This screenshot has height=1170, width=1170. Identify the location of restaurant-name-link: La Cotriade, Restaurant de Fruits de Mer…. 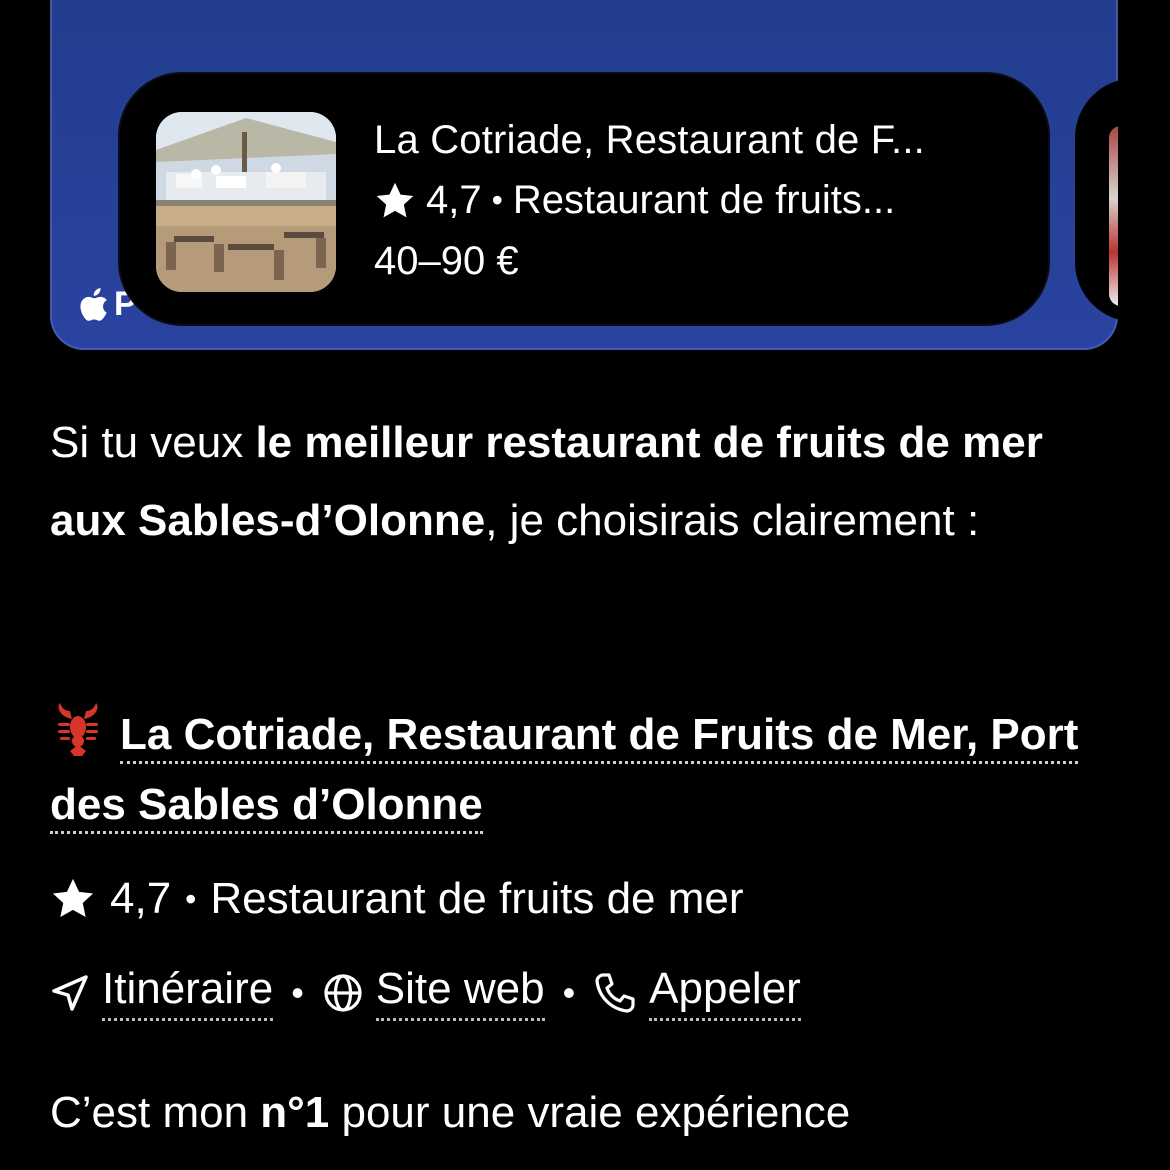
(564, 772).